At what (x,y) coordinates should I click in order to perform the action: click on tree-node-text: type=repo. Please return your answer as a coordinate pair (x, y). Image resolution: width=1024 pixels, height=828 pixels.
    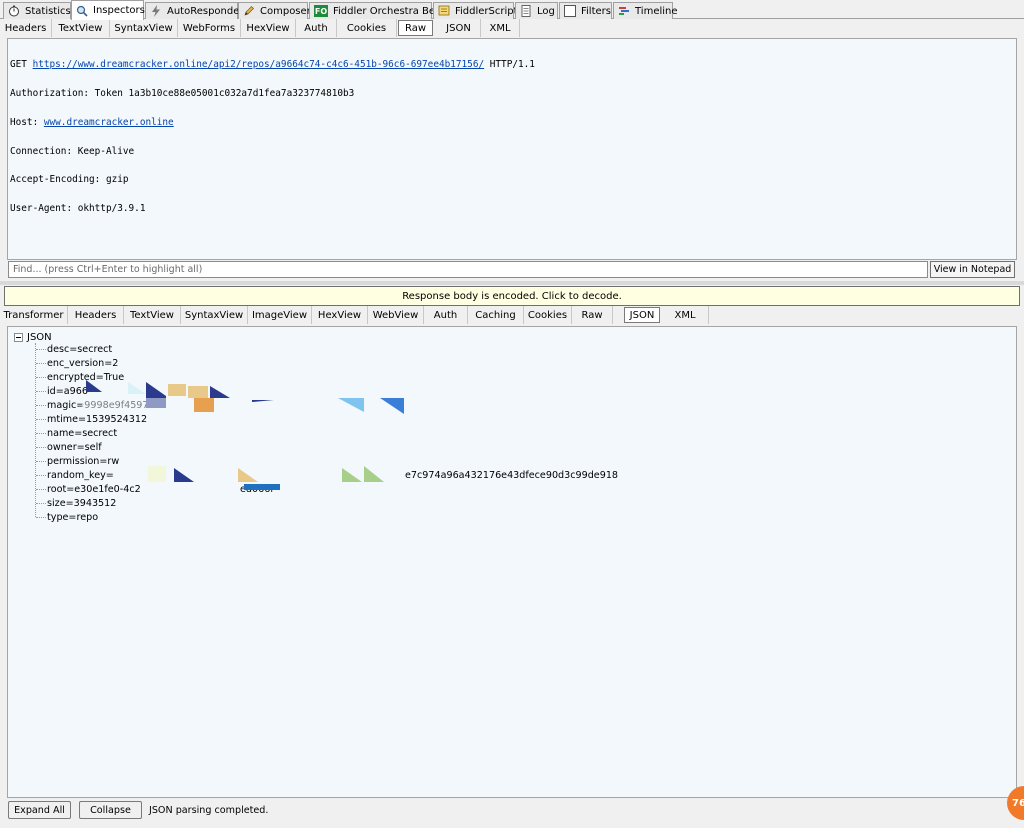
    Looking at the image, I should click on (73, 517).